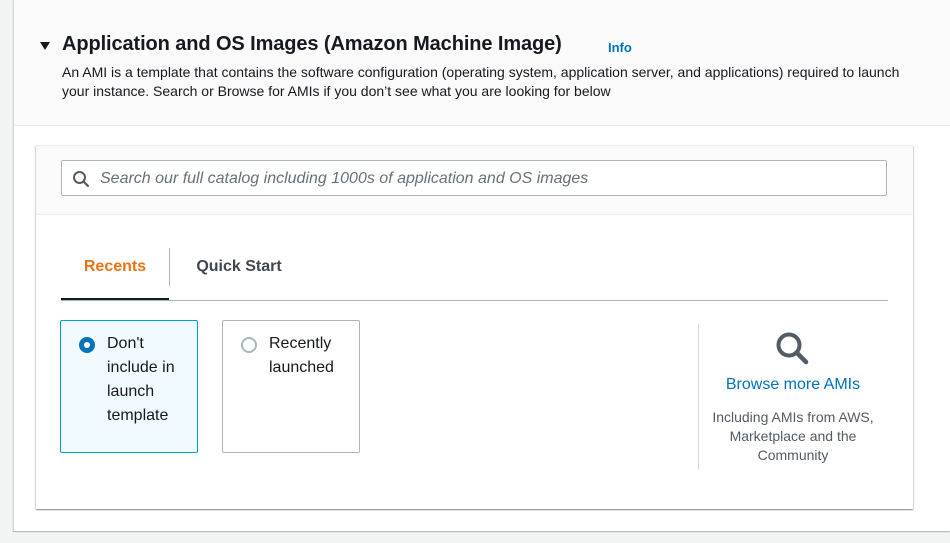 The image size is (950, 543). I want to click on radio-selected, so click(87, 345).